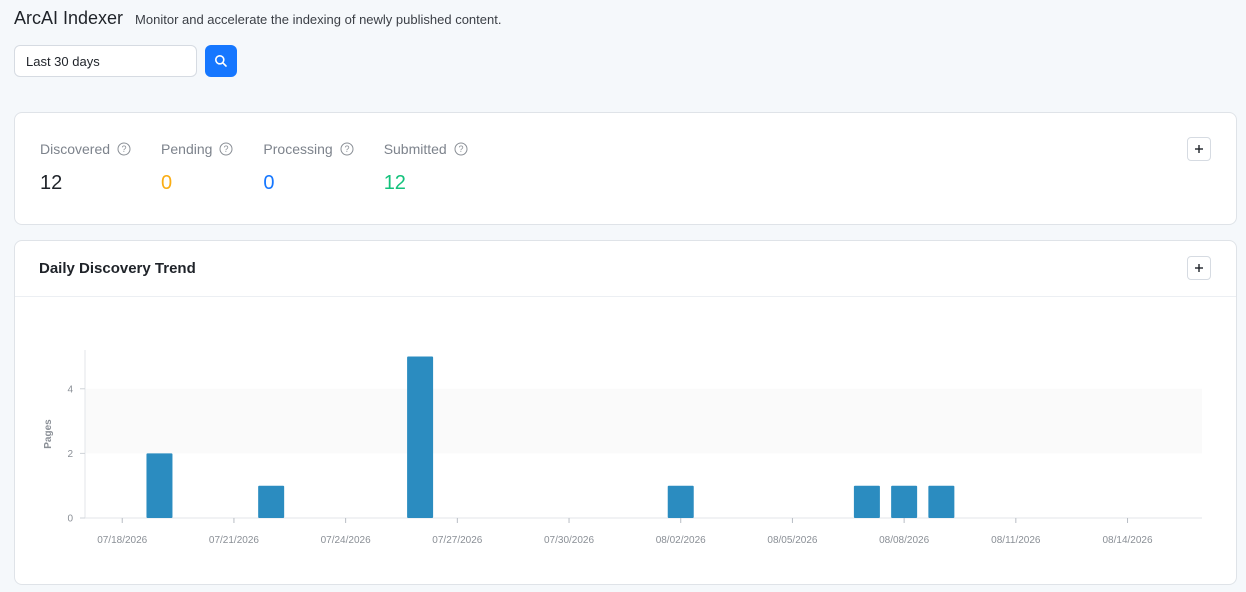  Describe the element at coordinates (457, 540) in the screenshot. I see `x-tick-label: 07/27/2026` at that location.